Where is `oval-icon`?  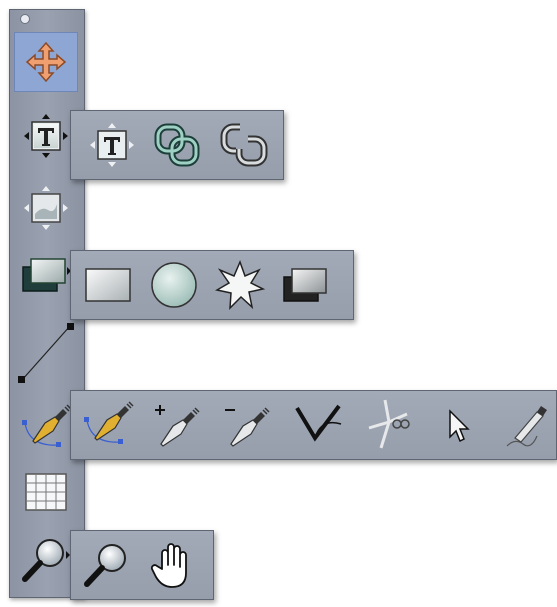
oval-icon is located at coordinates (174, 285).